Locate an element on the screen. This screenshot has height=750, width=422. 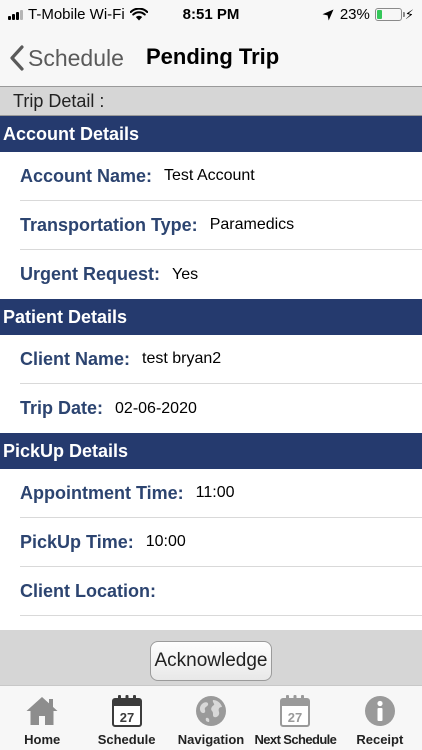
detail-label: Client Name: is located at coordinates (75, 358).